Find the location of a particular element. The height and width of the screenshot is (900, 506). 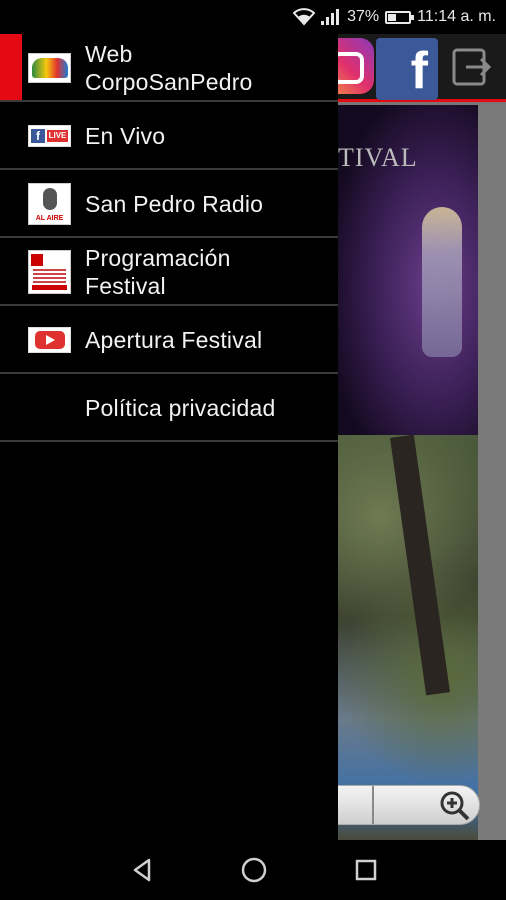

drawer-item-label: En Vivo is located at coordinates (125, 136).